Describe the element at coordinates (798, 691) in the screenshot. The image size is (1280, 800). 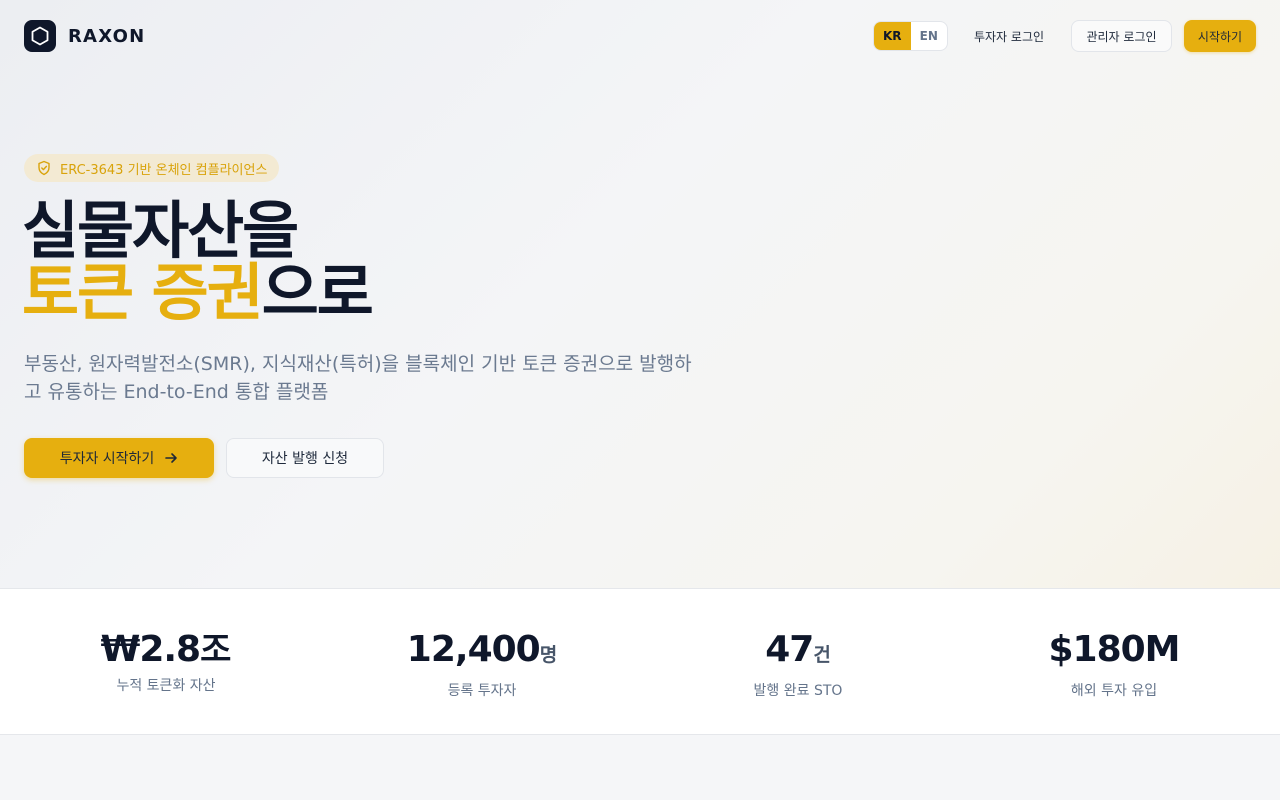
I see `stat-label: 발행 완료 STO` at that location.